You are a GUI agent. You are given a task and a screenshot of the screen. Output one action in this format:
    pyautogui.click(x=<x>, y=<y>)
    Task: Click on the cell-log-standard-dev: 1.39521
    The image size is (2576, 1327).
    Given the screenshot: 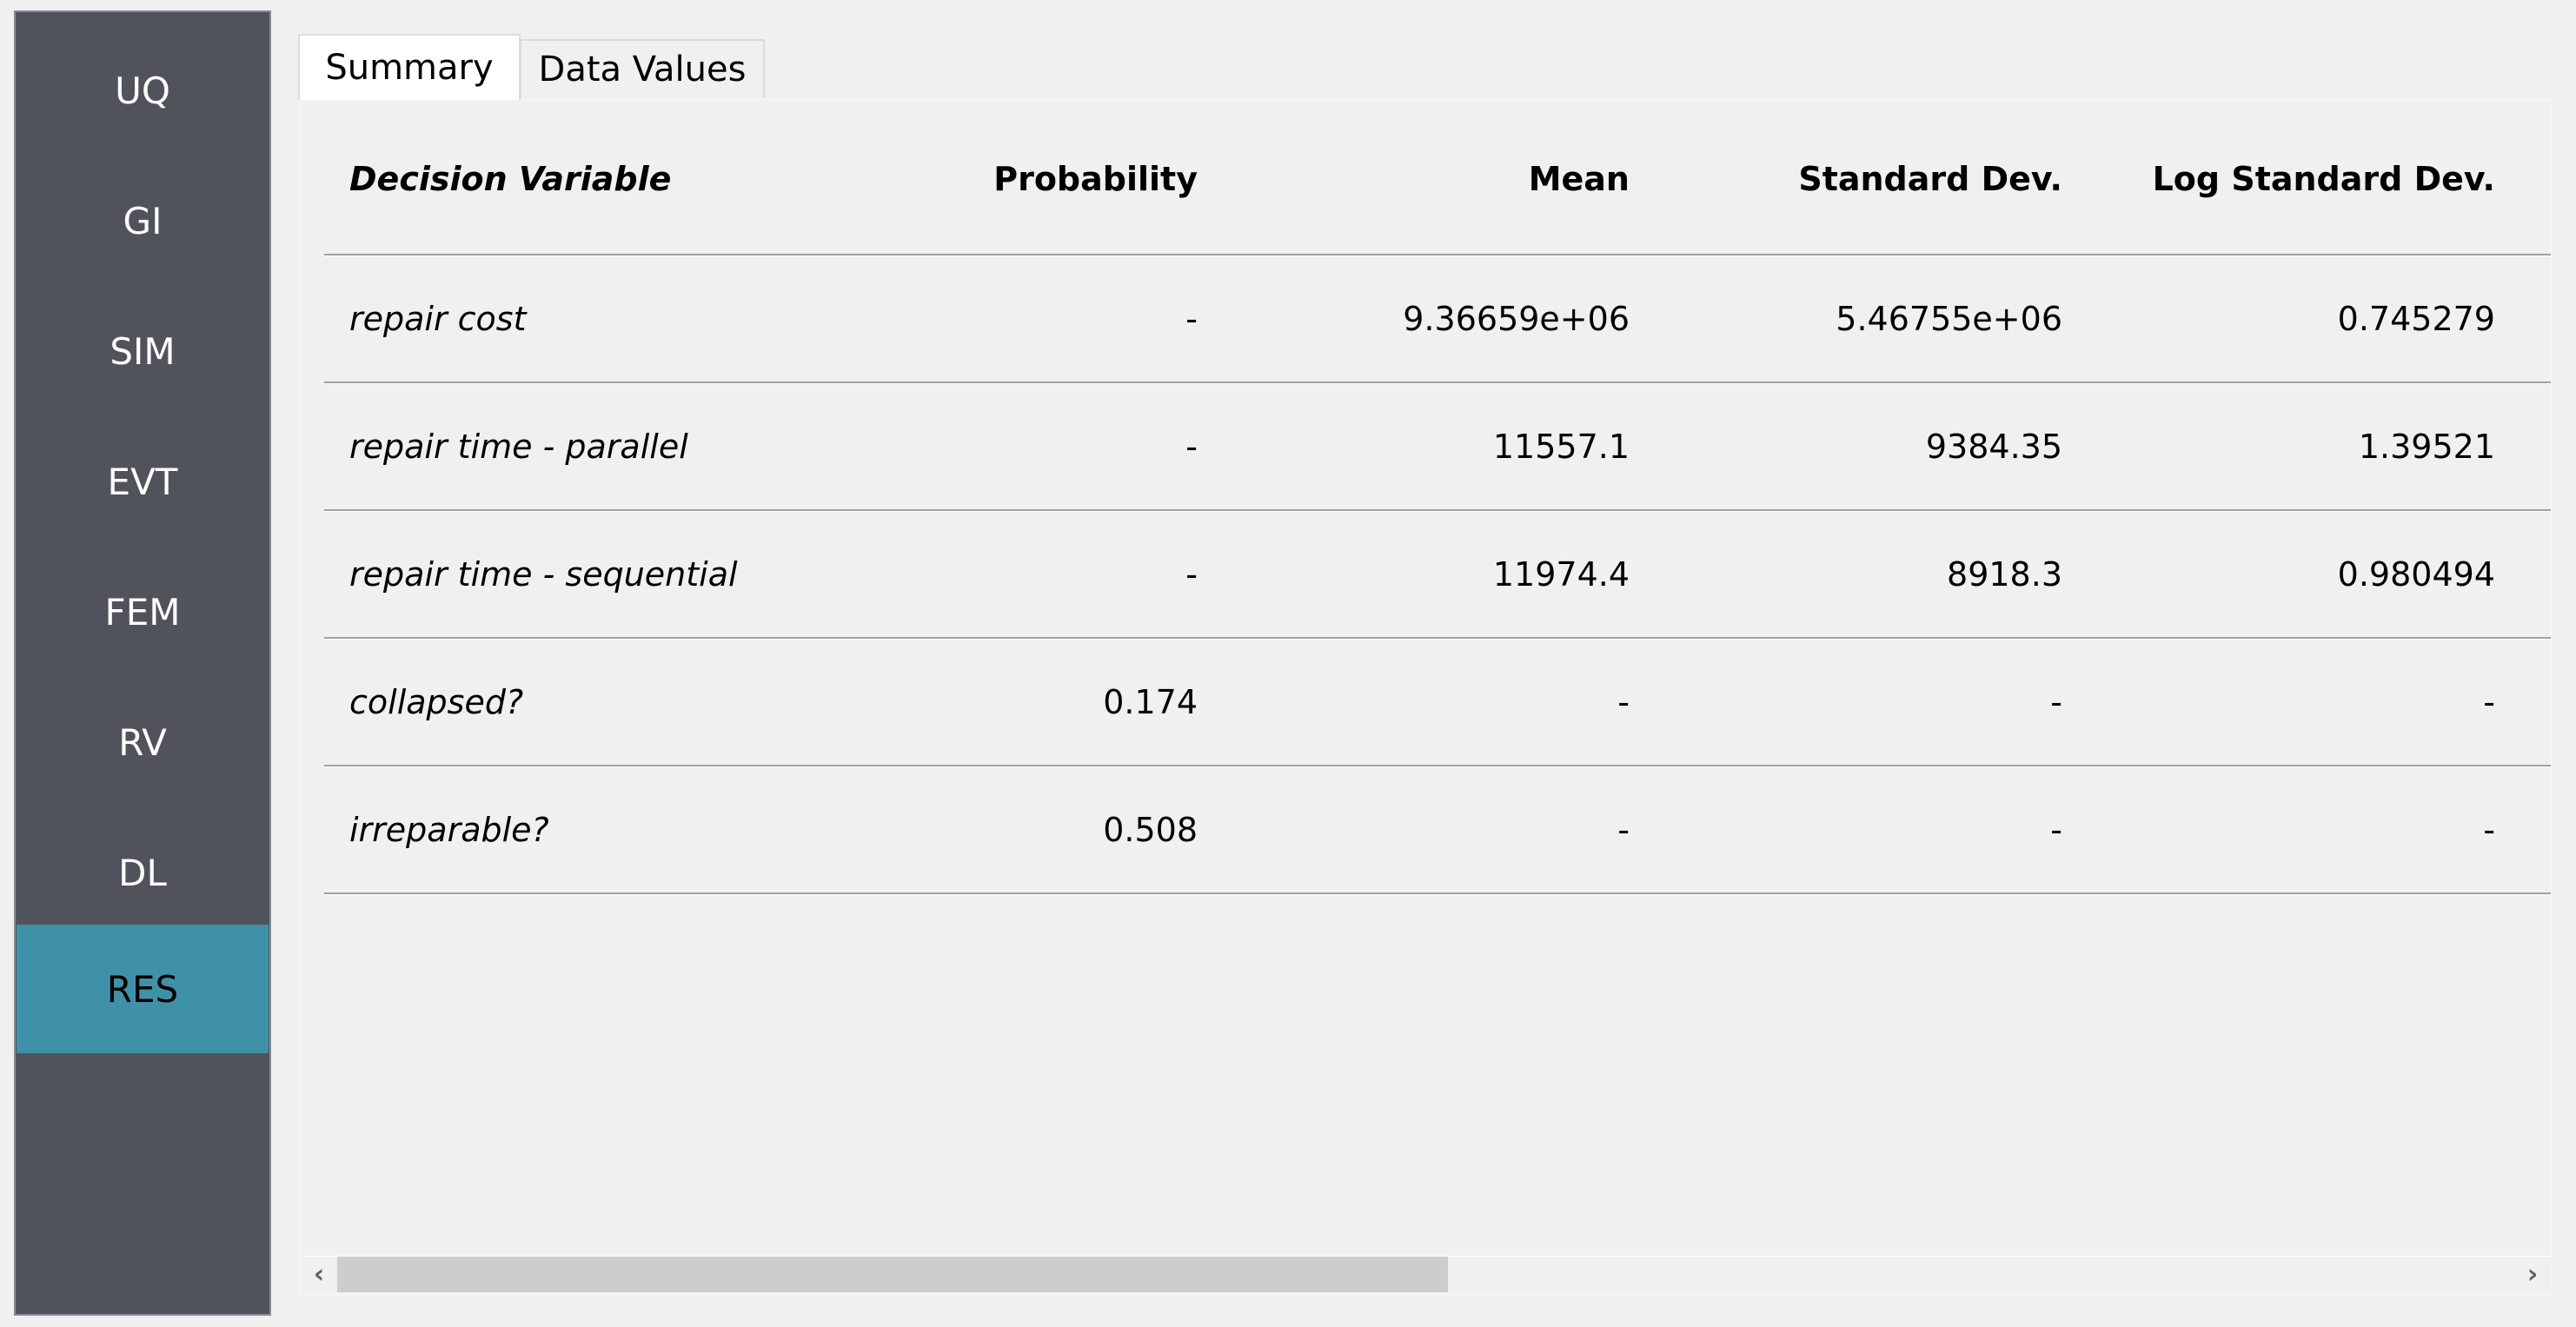 What is the action you would take?
    pyautogui.click(x=2426, y=446)
    